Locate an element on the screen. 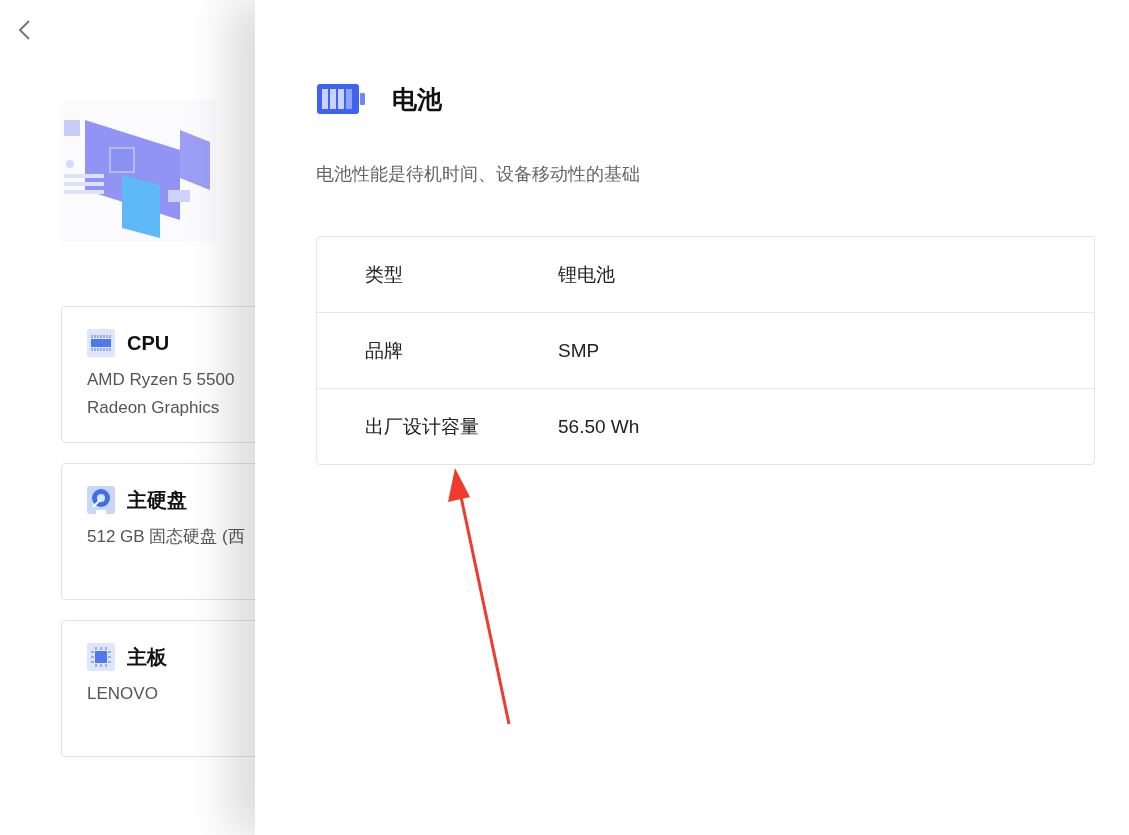 The width and height of the screenshot is (1129, 835). component-card: 主硬盘 512 GB 固态硬盘 (西 is located at coordinates (158, 531).